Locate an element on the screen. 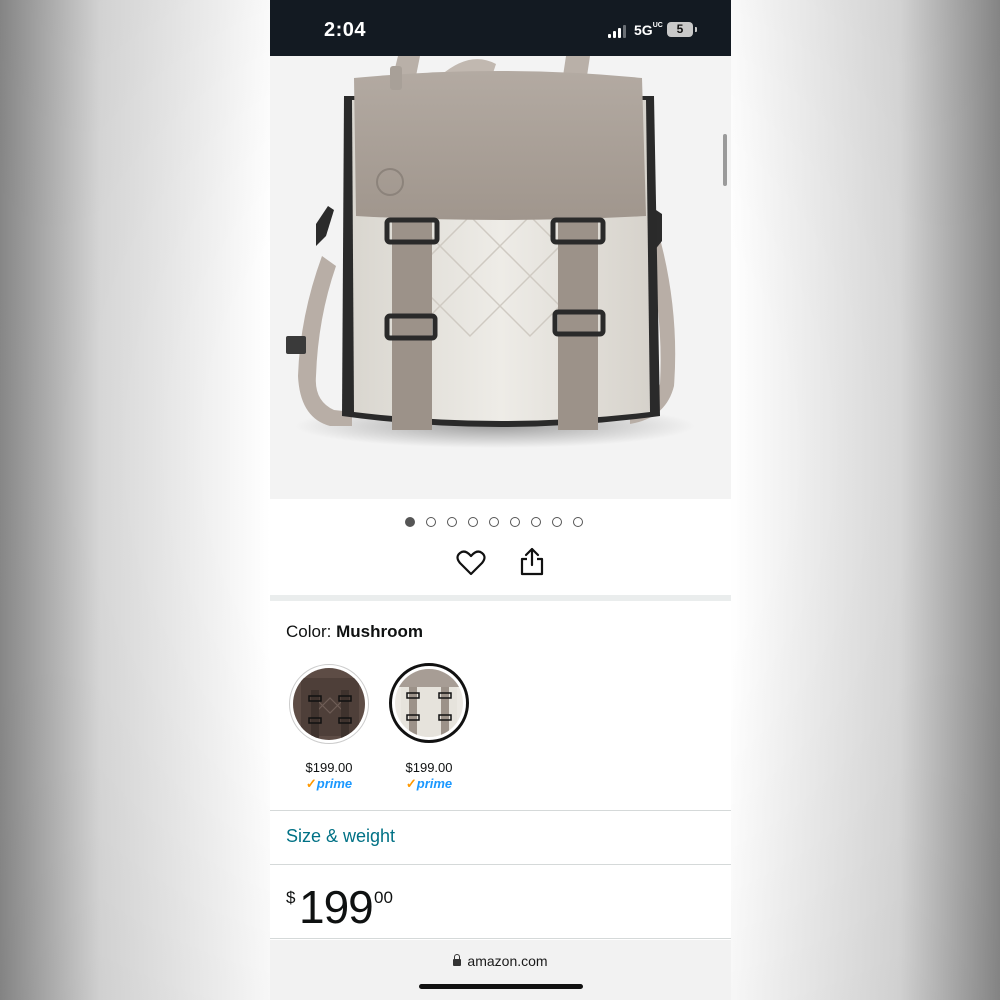 The height and width of the screenshot is (1000, 1000). url-bar: amazon.com is located at coordinates (500, 961).